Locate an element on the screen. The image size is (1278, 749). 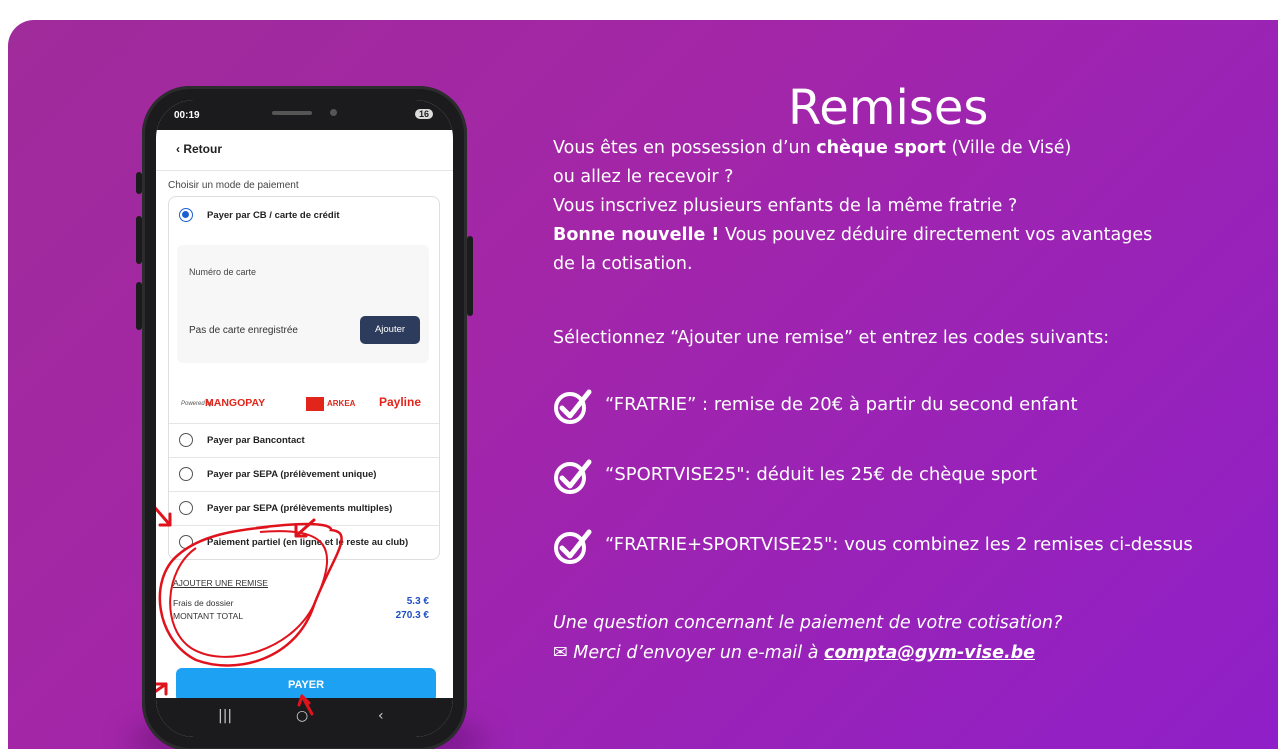
total-label: MONTANT TOTAL is located at coordinates (208, 616).